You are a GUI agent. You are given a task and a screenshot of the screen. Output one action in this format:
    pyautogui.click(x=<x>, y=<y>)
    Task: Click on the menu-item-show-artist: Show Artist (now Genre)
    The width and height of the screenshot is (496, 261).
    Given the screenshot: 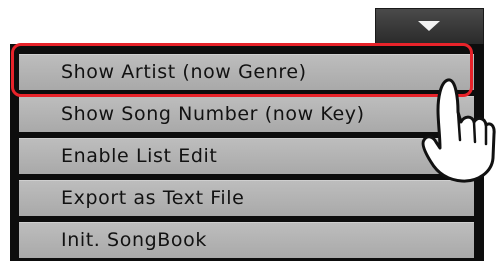 What is the action you would take?
    pyautogui.click(x=246, y=72)
    